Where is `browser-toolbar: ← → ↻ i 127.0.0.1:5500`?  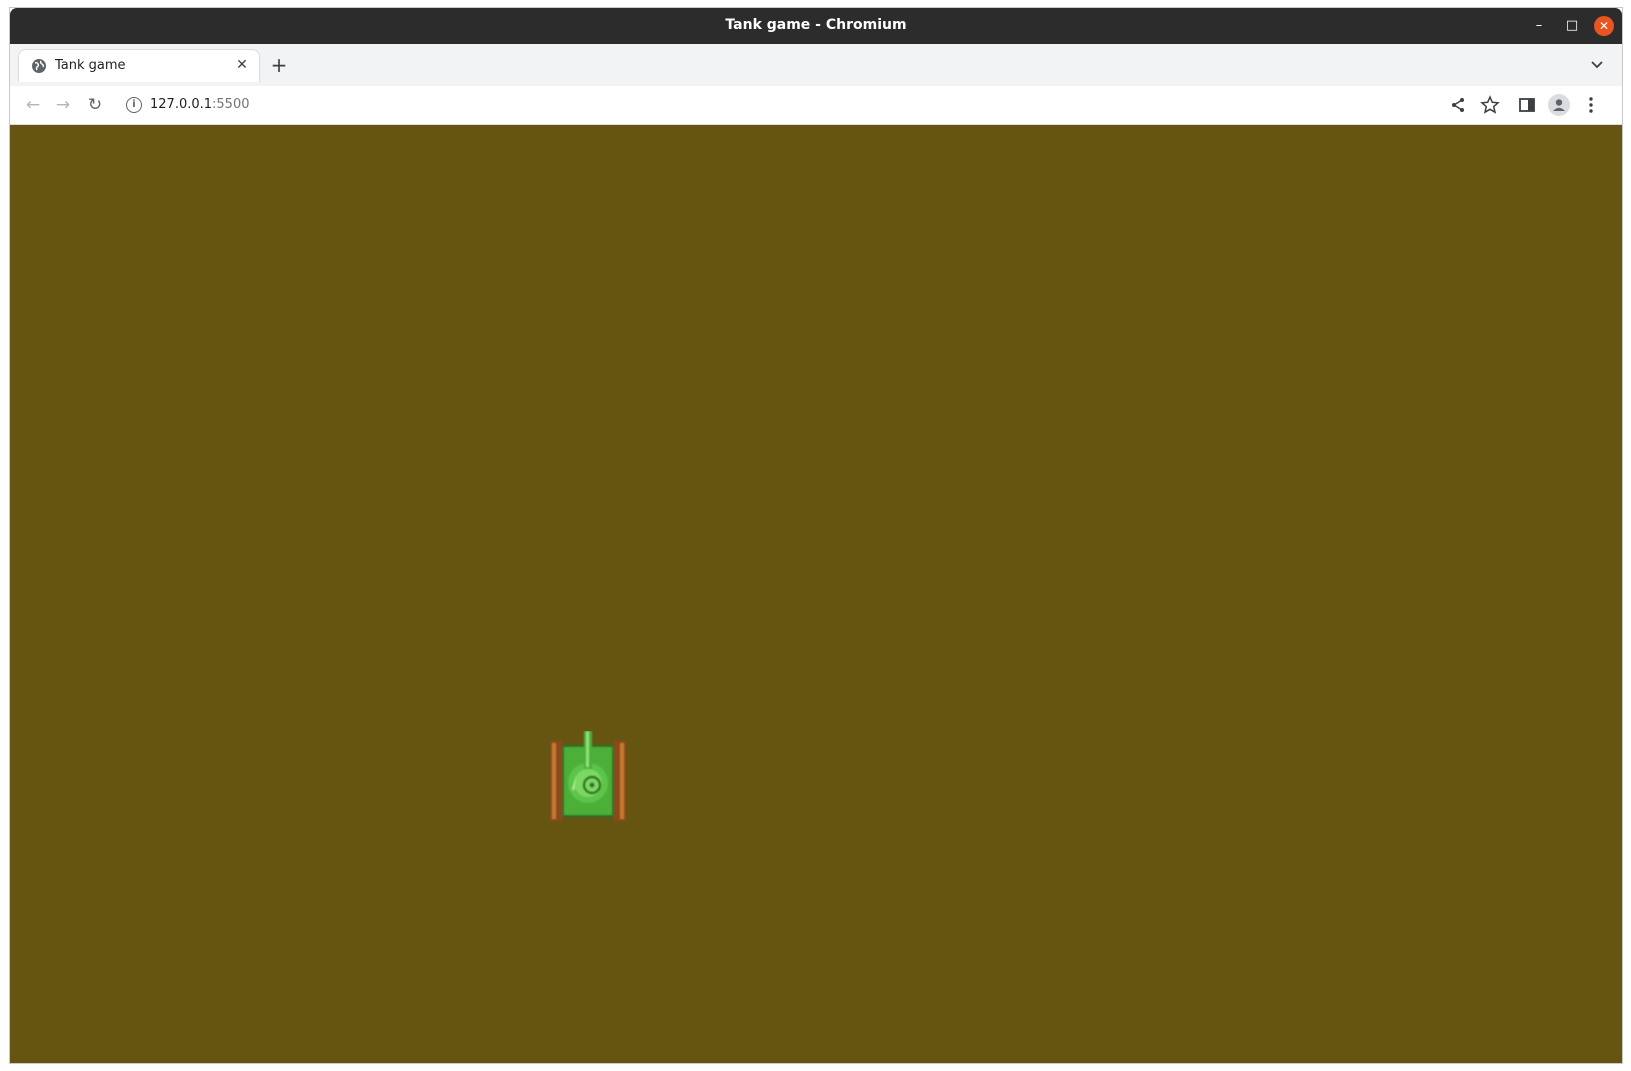 browser-toolbar: ← → ↻ i 127.0.0.1:5500 is located at coordinates (816, 105).